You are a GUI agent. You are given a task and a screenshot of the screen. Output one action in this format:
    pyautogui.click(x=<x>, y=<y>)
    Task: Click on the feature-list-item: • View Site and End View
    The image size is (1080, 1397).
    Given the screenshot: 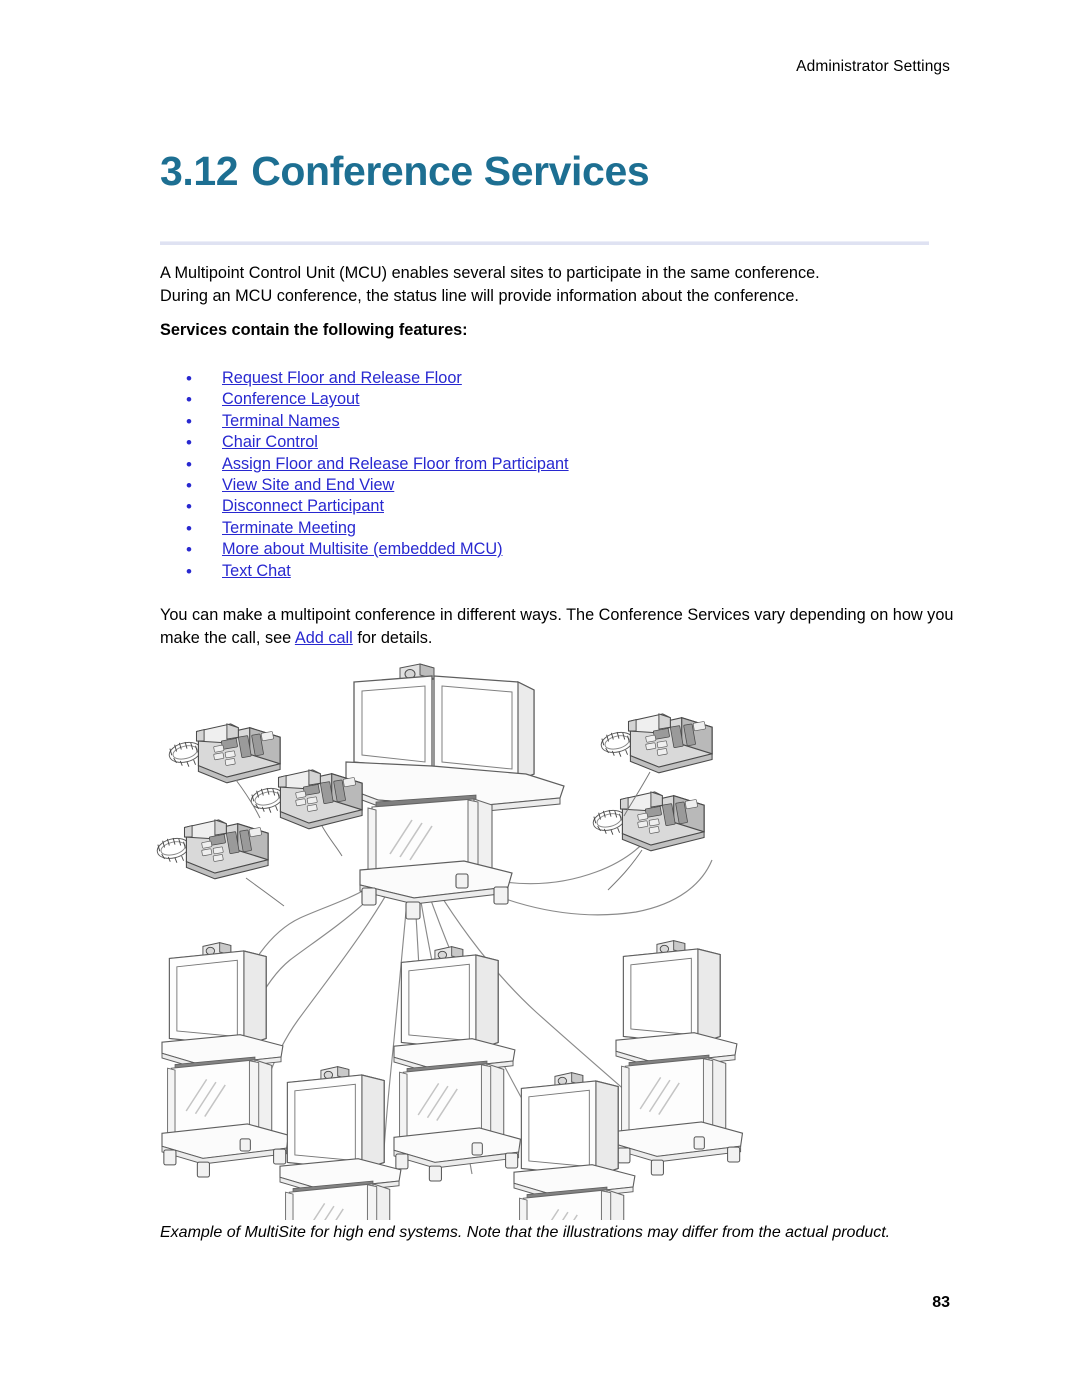 What is the action you would take?
    pyautogui.click(x=536, y=485)
    